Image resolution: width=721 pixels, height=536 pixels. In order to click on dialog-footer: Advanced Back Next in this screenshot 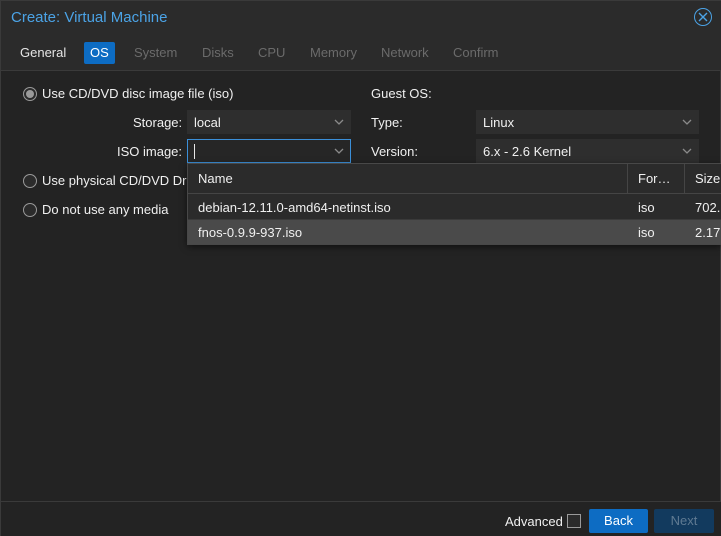, I will do `click(361, 518)`.